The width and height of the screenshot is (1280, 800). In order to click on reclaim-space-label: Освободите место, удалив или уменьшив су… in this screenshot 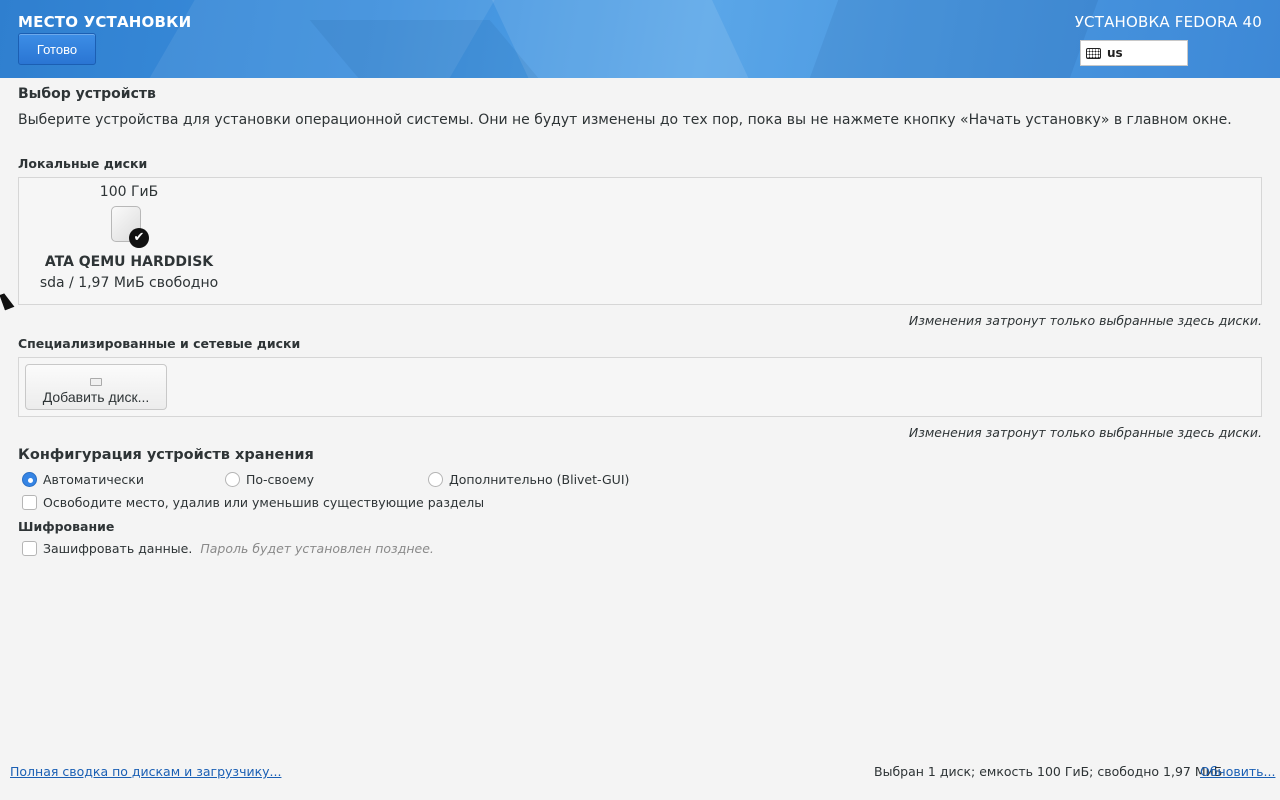, I will do `click(264, 502)`.